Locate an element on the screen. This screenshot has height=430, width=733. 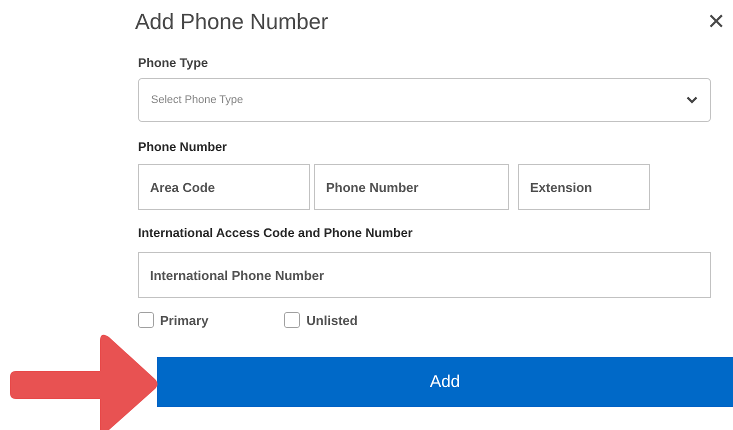
chevron-down-icon is located at coordinates (692, 100).